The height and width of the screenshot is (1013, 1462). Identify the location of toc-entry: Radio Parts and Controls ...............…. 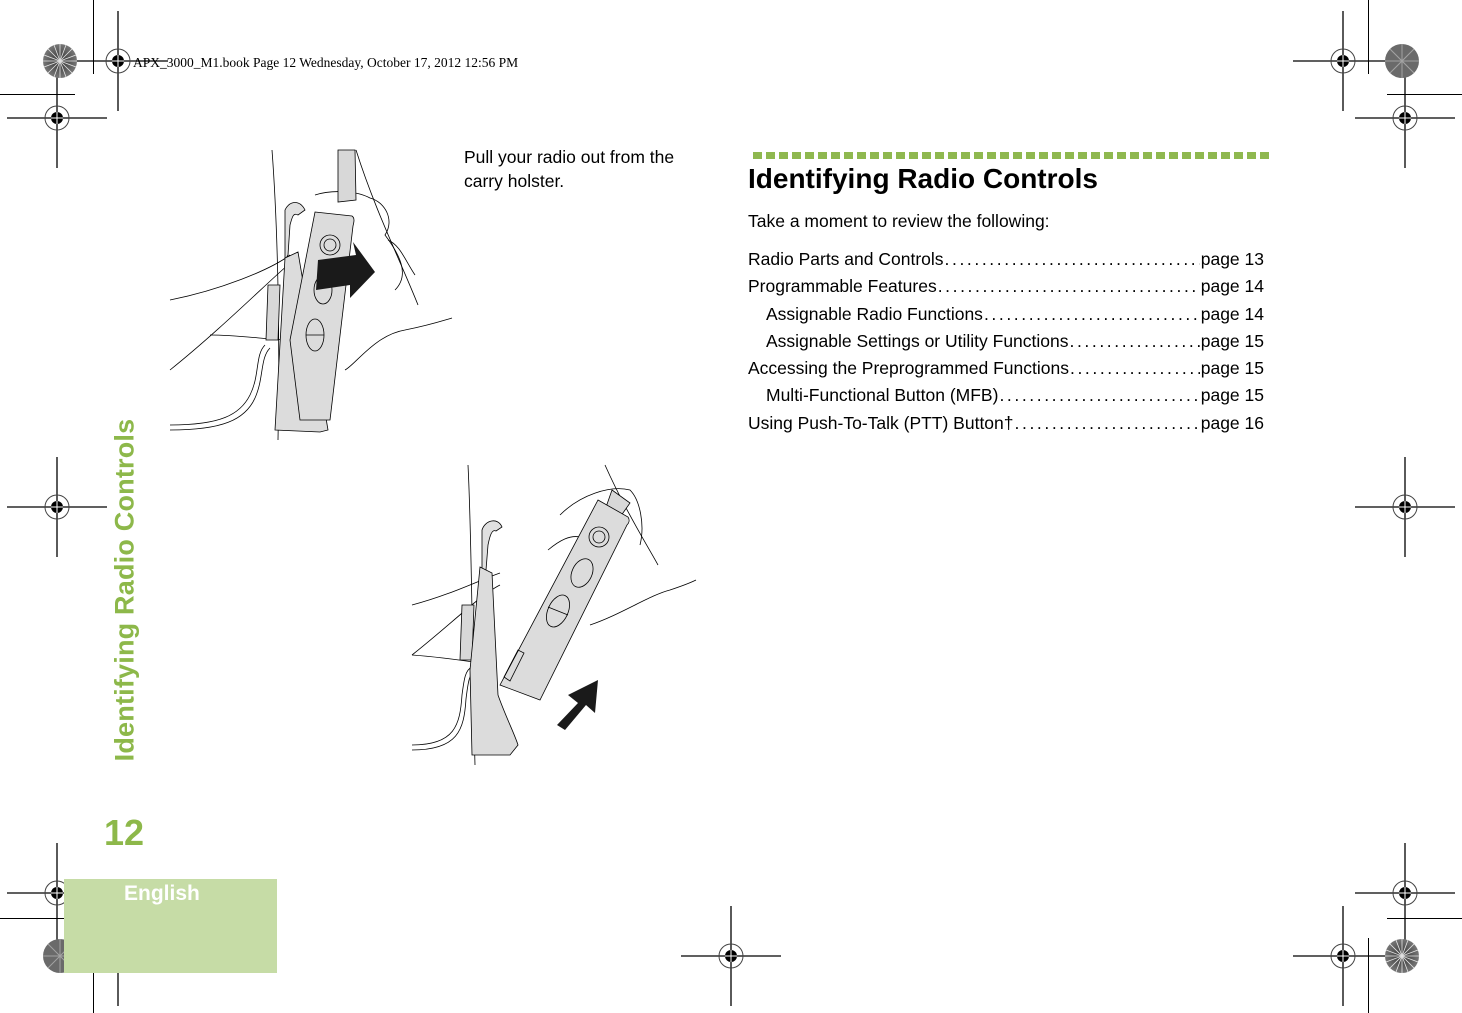
(1006, 259).